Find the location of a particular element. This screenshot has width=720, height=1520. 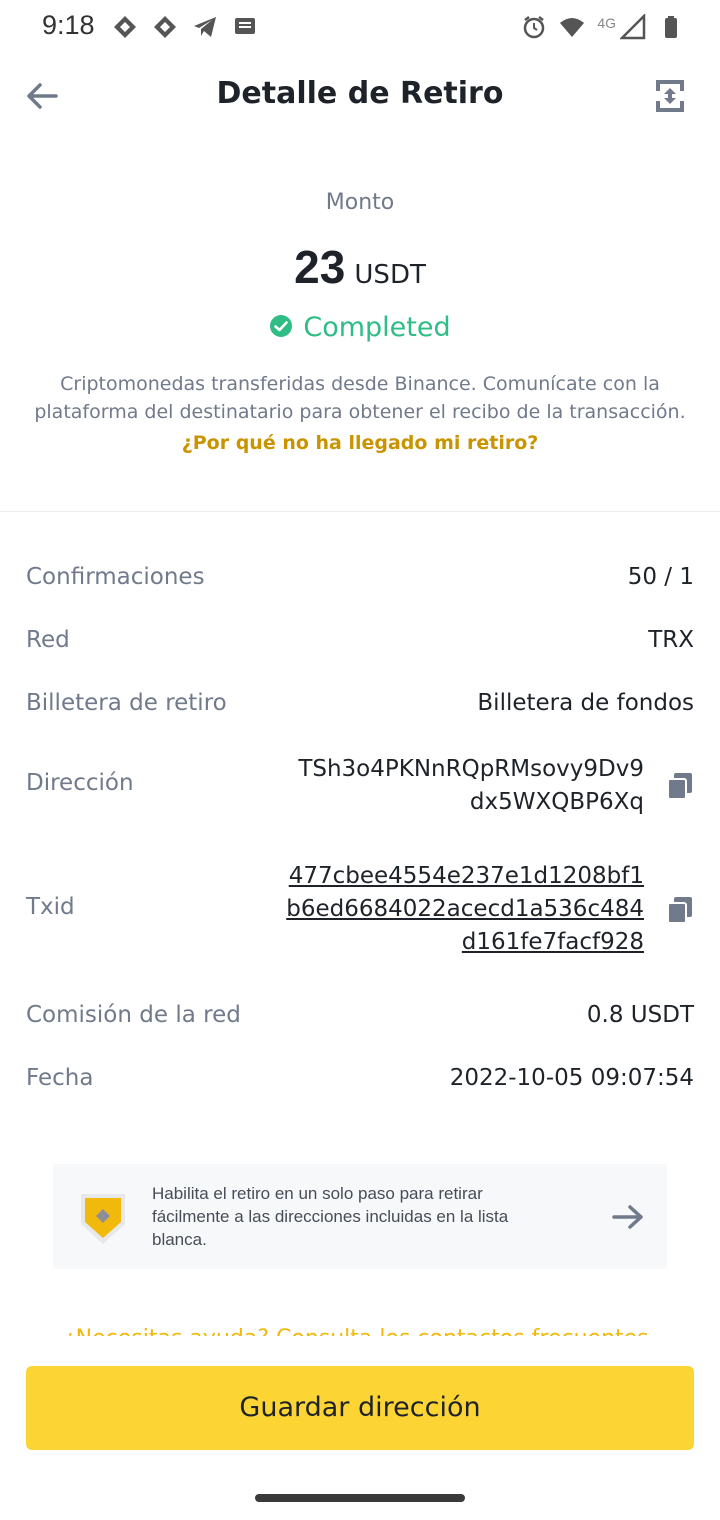

copy-address-icon is located at coordinates (680, 786).